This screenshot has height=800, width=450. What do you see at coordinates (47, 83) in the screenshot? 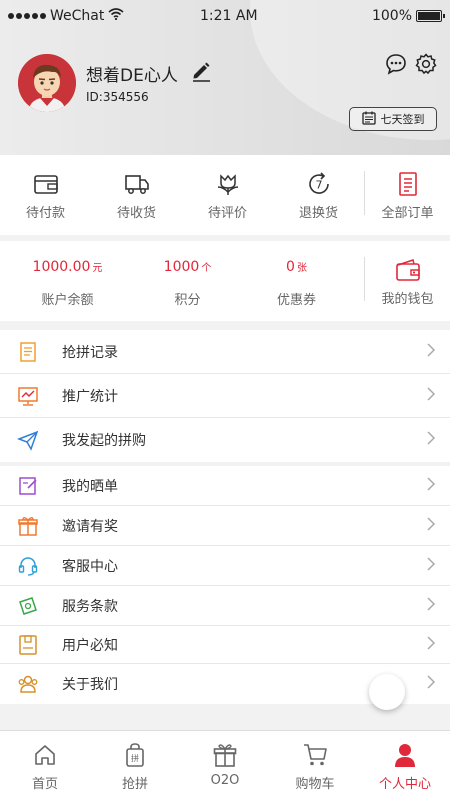
I see `avatar` at bounding box center [47, 83].